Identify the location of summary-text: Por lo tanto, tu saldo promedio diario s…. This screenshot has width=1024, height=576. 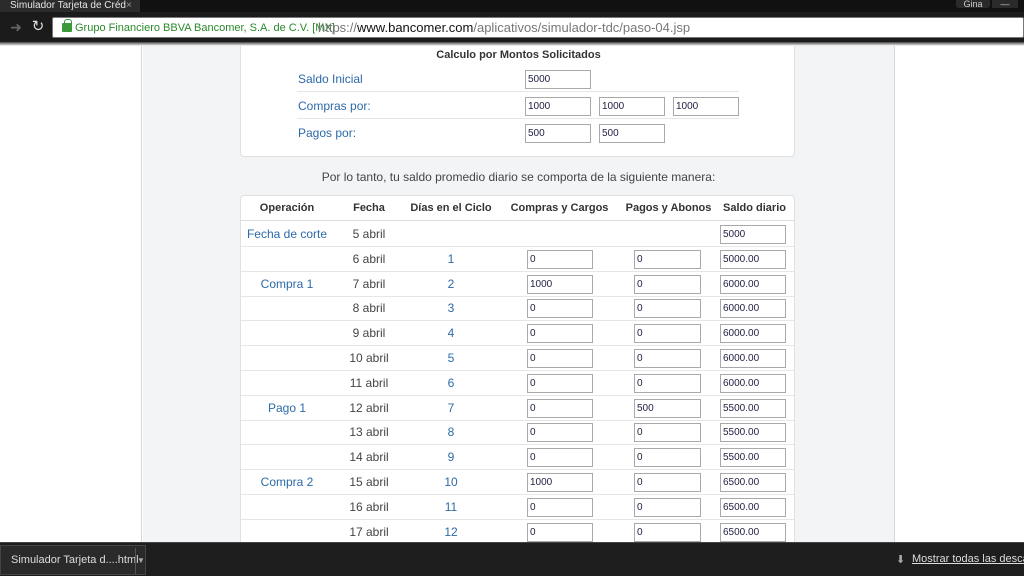
(518, 177).